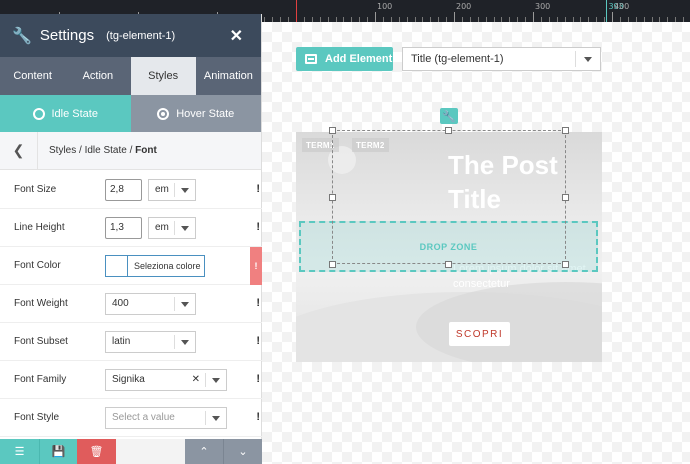 This screenshot has width=690, height=464. Describe the element at coordinates (58, 451) in the screenshot. I see `save-icon: 💾` at that location.